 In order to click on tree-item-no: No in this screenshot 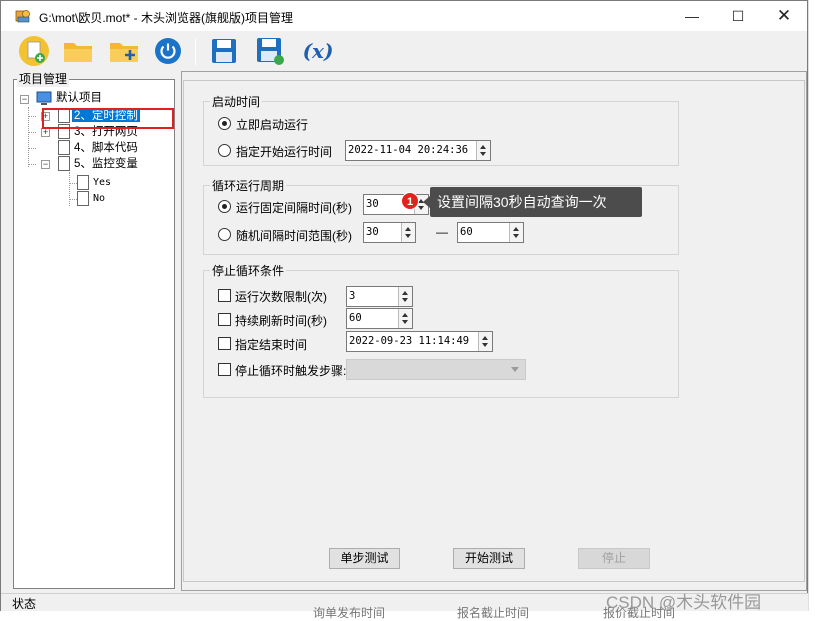, I will do `click(99, 199)`.